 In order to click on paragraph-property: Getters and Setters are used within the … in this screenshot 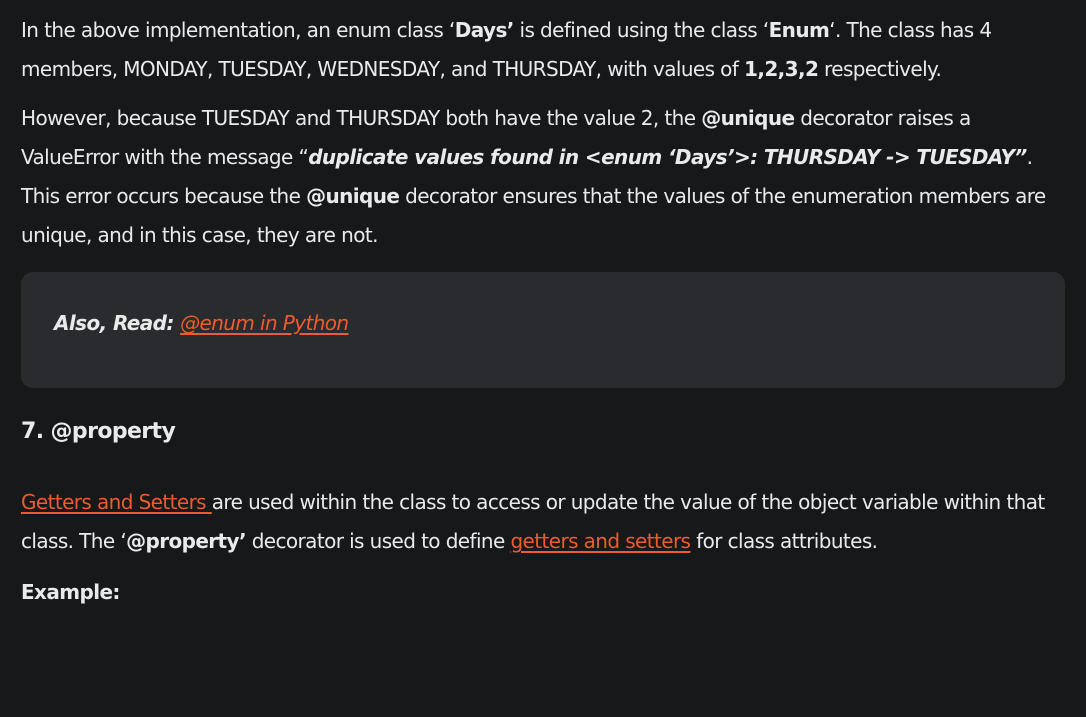, I will do `click(543, 522)`.